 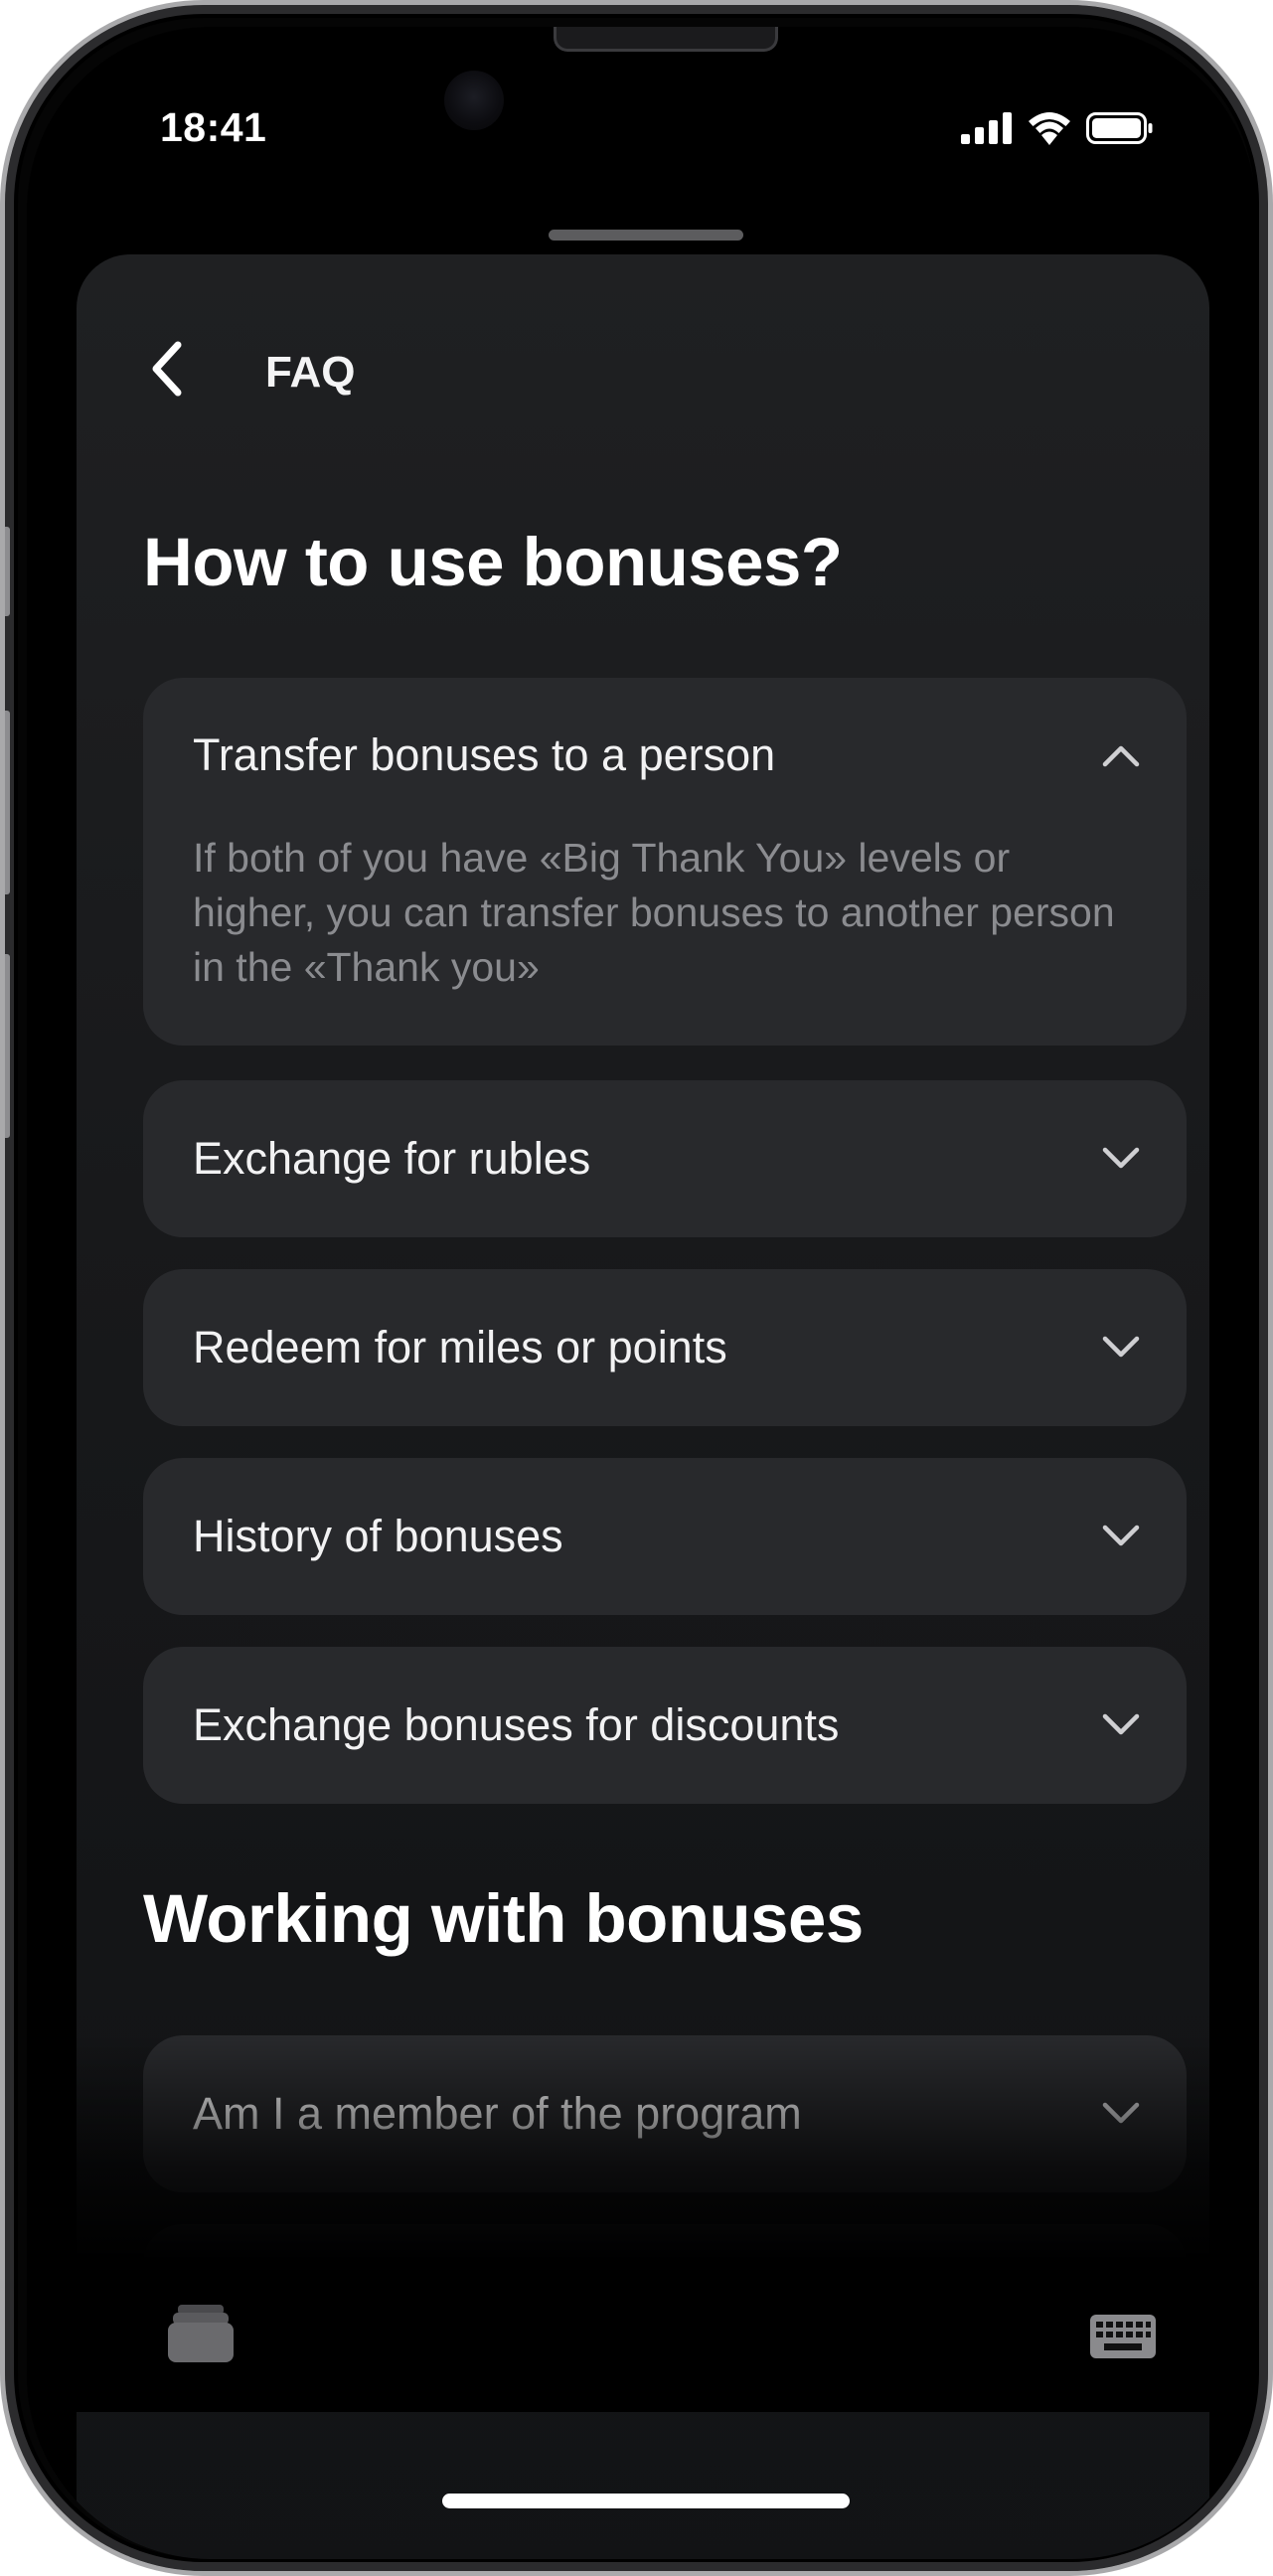 What do you see at coordinates (392, 1158) in the screenshot?
I see `faq-item-label: Exchange for rubles` at bounding box center [392, 1158].